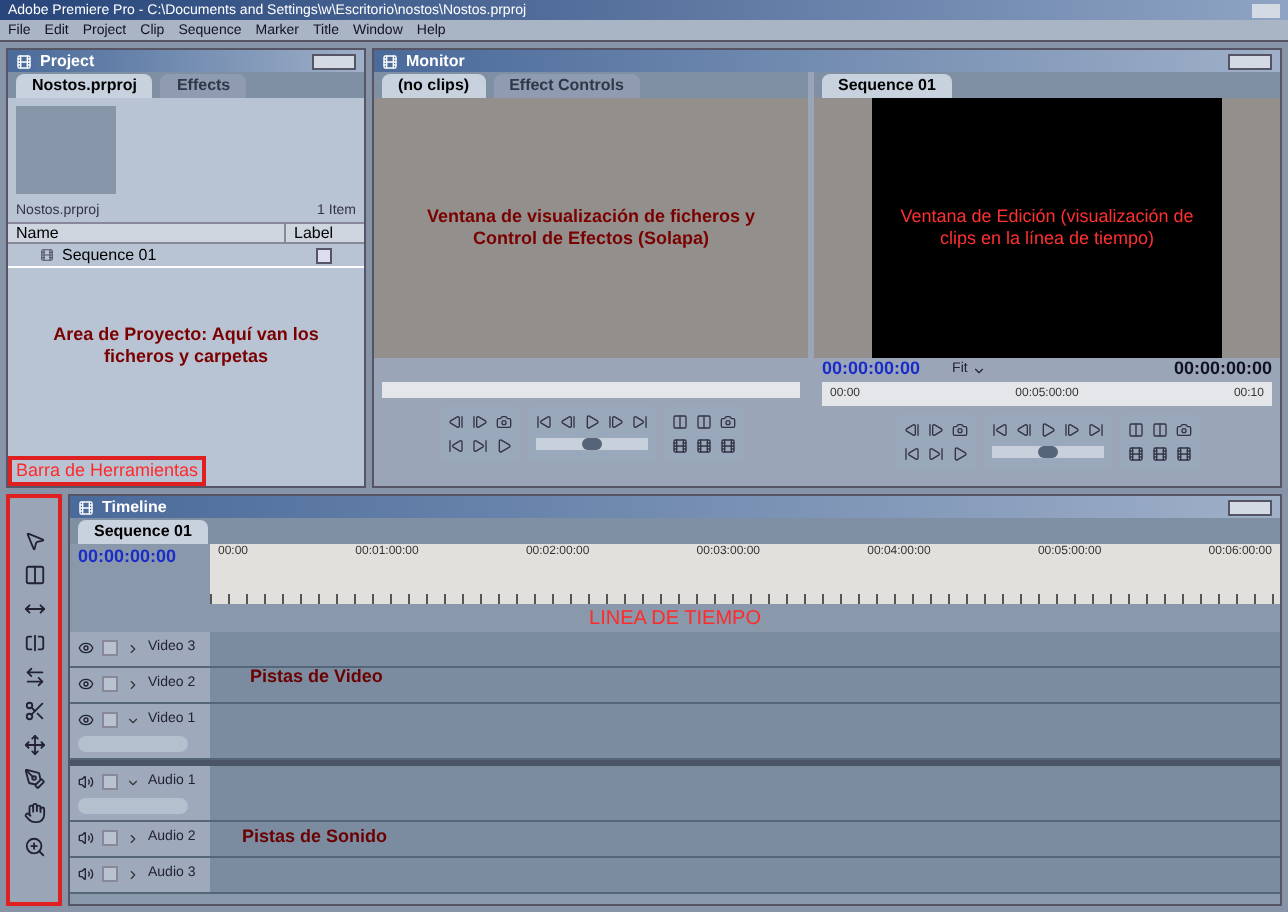  What do you see at coordinates (47, 255) in the screenshot?
I see `sequence-icon` at bounding box center [47, 255].